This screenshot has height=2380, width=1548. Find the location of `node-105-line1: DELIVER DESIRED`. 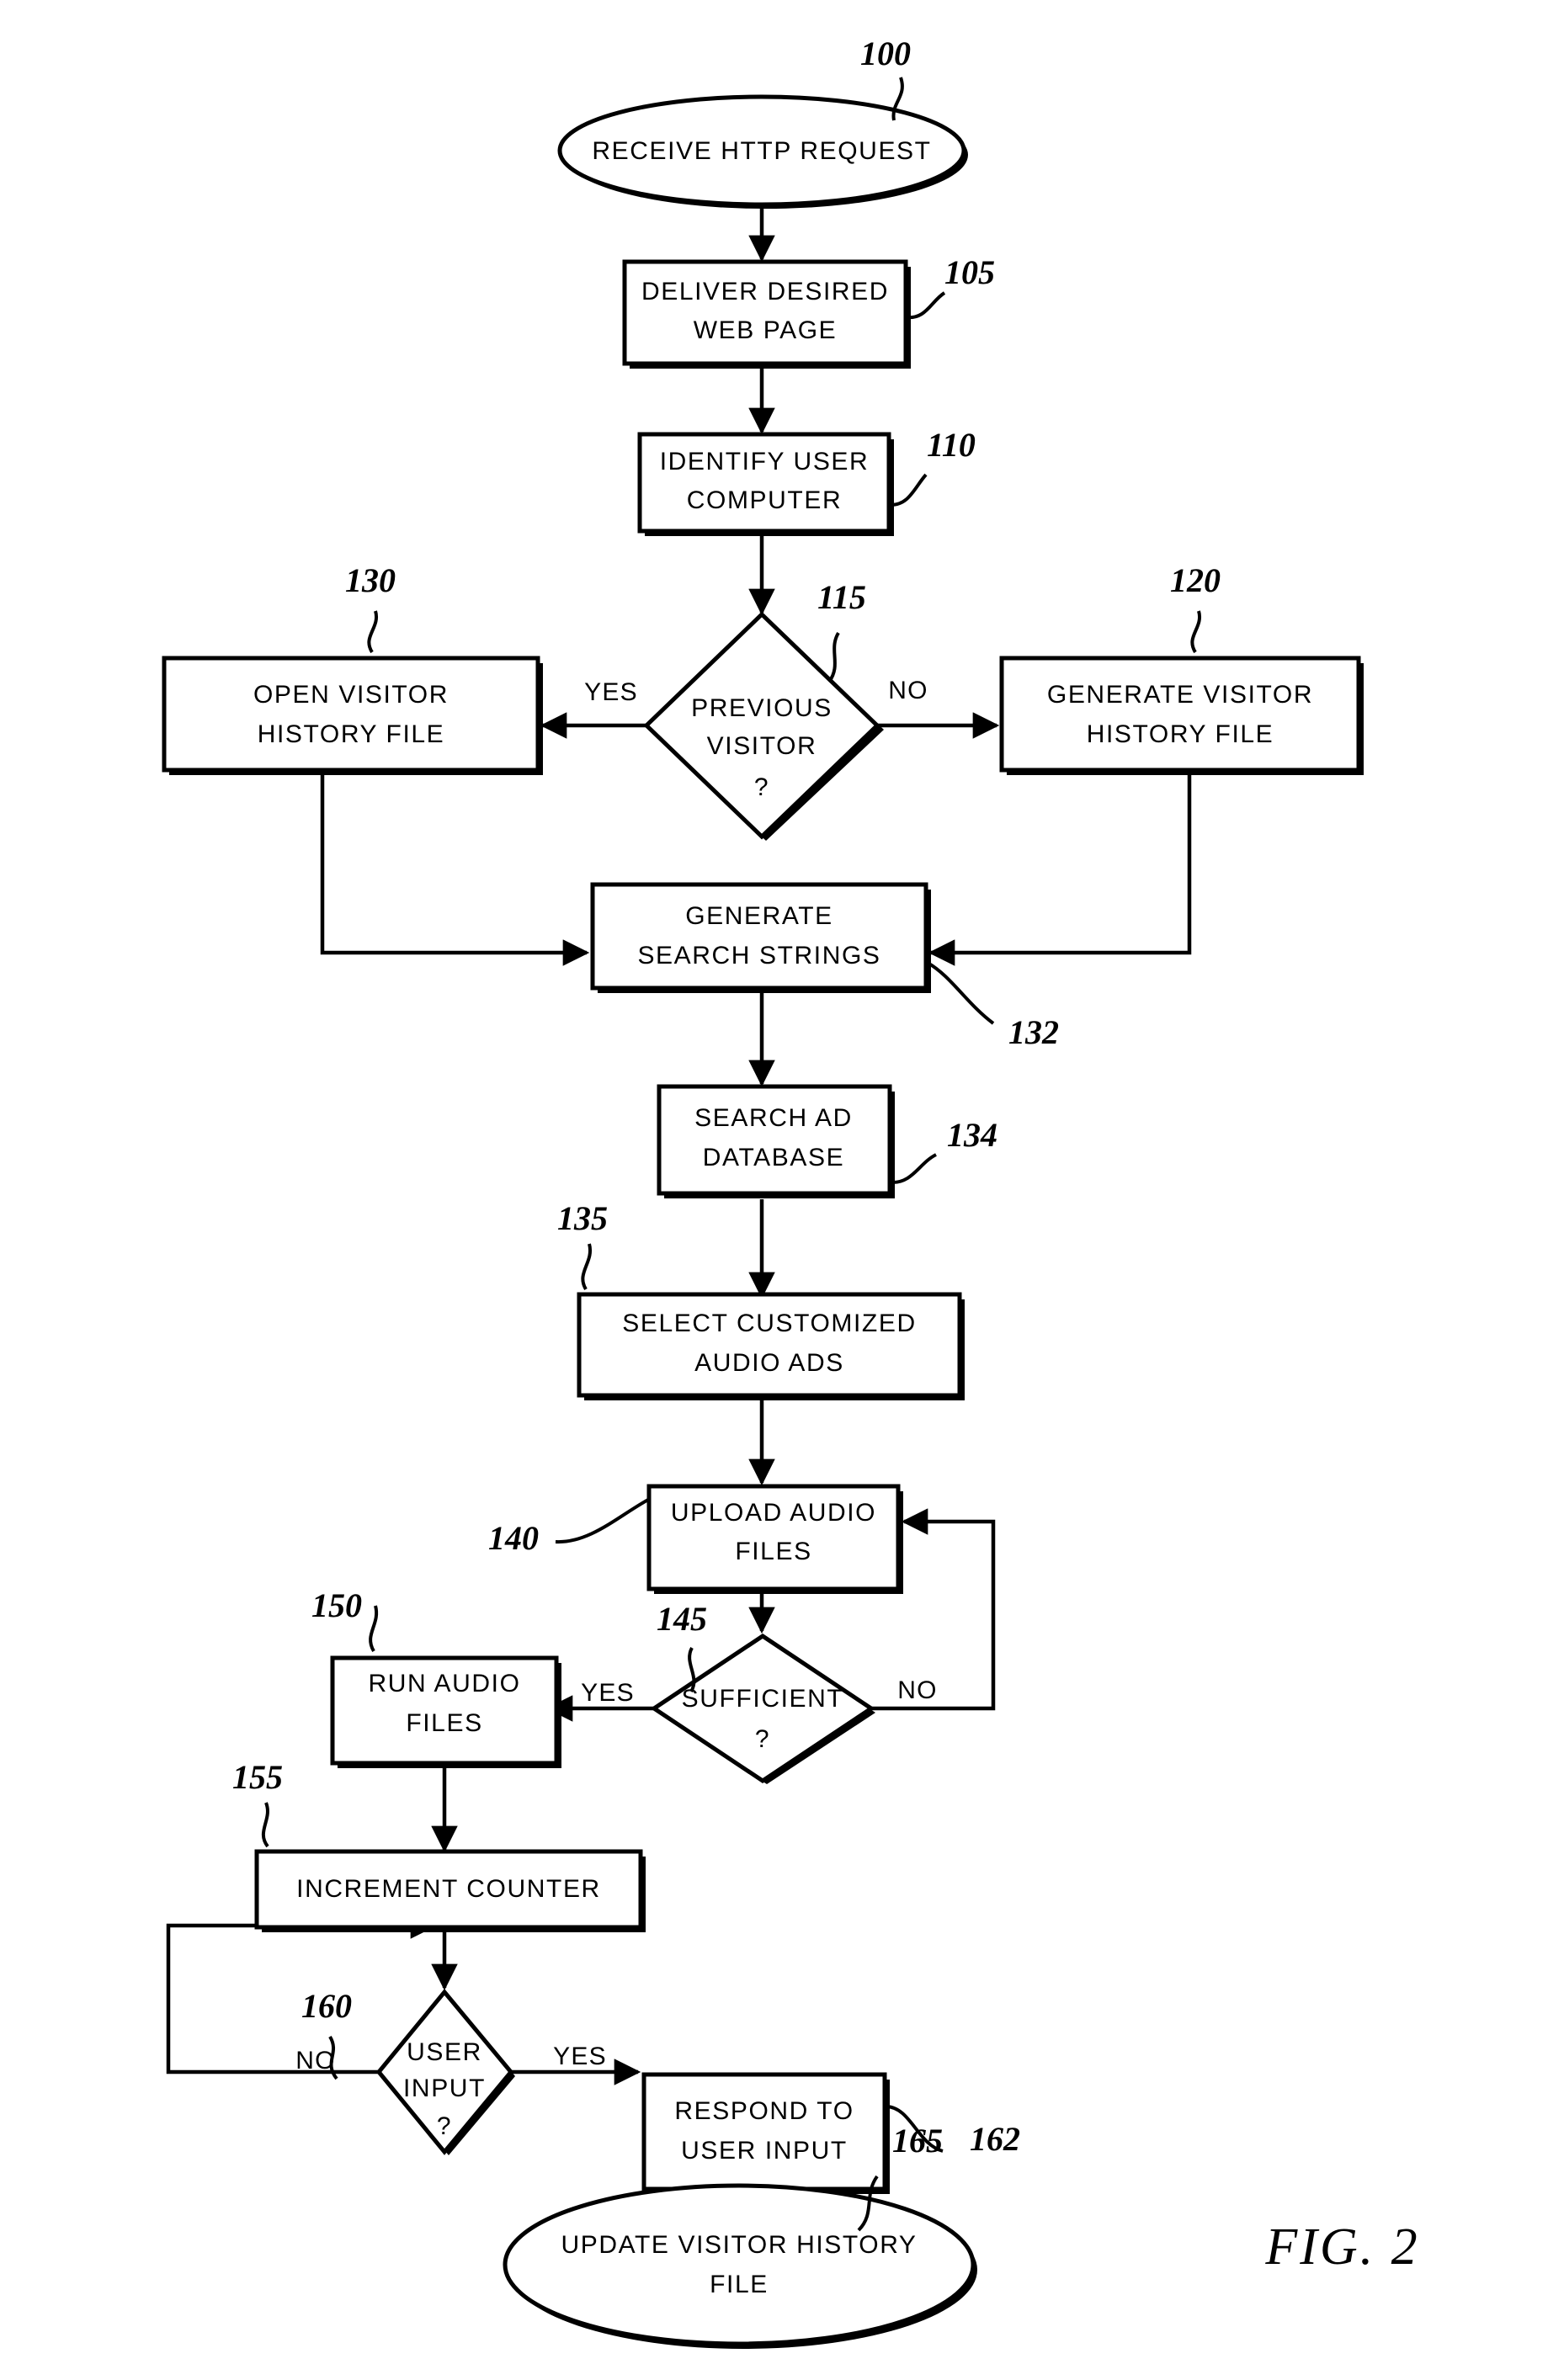

node-105-line1: DELIVER DESIRED is located at coordinates (765, 291).